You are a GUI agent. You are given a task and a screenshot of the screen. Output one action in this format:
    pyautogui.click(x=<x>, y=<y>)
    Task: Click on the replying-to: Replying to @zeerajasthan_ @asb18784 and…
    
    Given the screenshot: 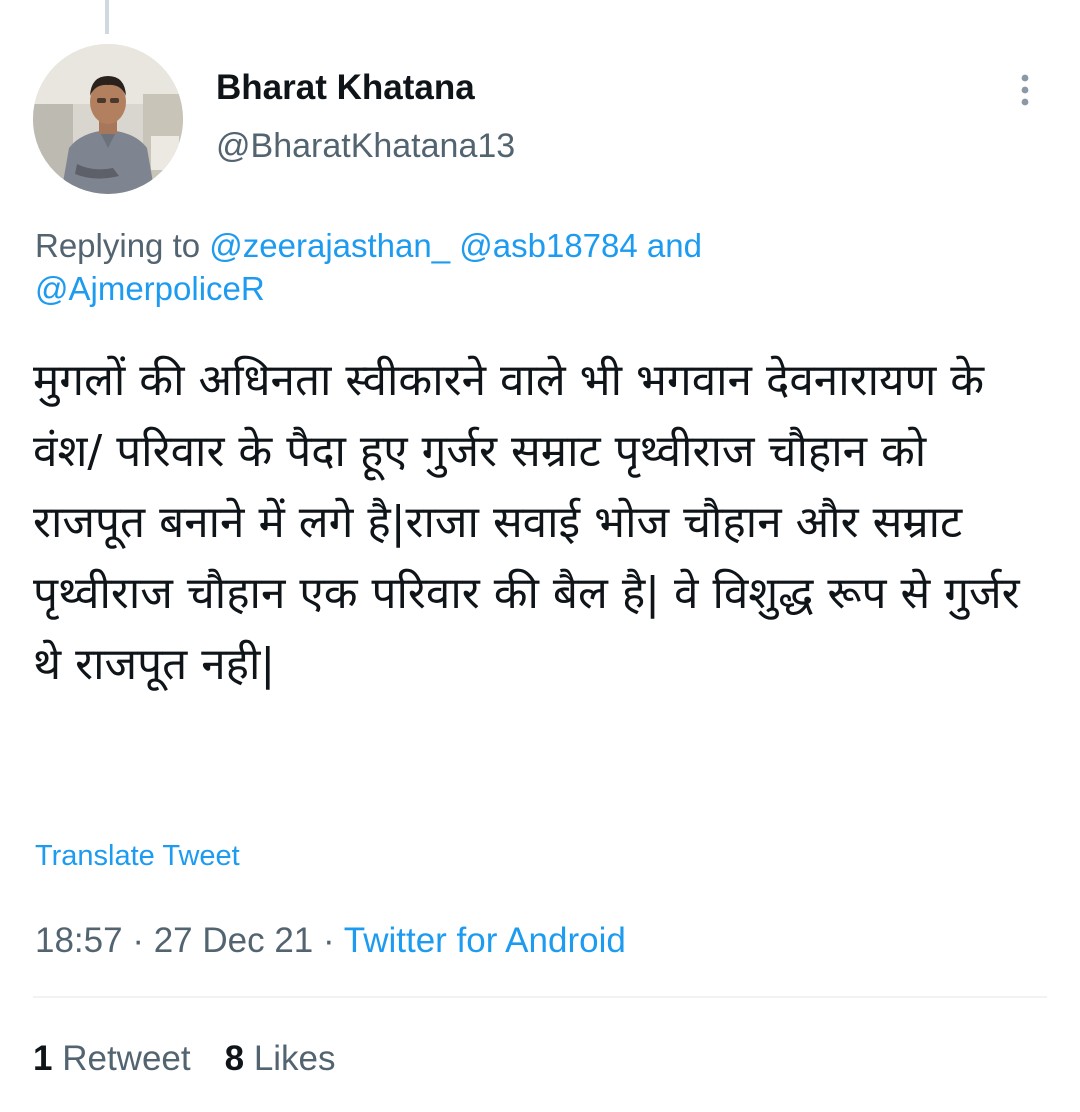 What is the action you would take?
    pyautogui.click(x=540, y=267)
    